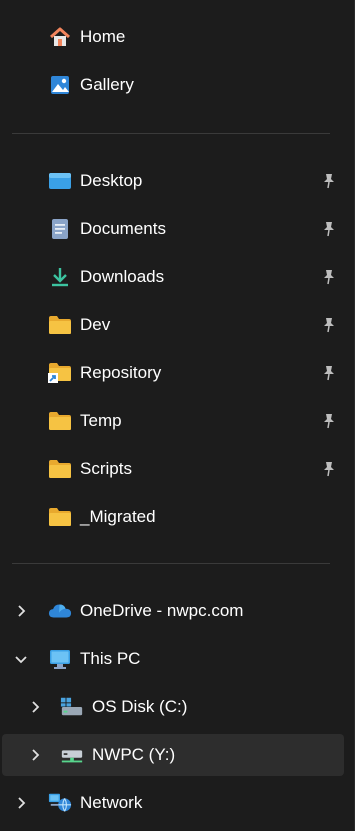 This screenshot has width=355, height=831. What do you see at coordinates (111, 180) in the screenshot?
I see `nav-item-label: Desktop` at bounding box center [111, 180].